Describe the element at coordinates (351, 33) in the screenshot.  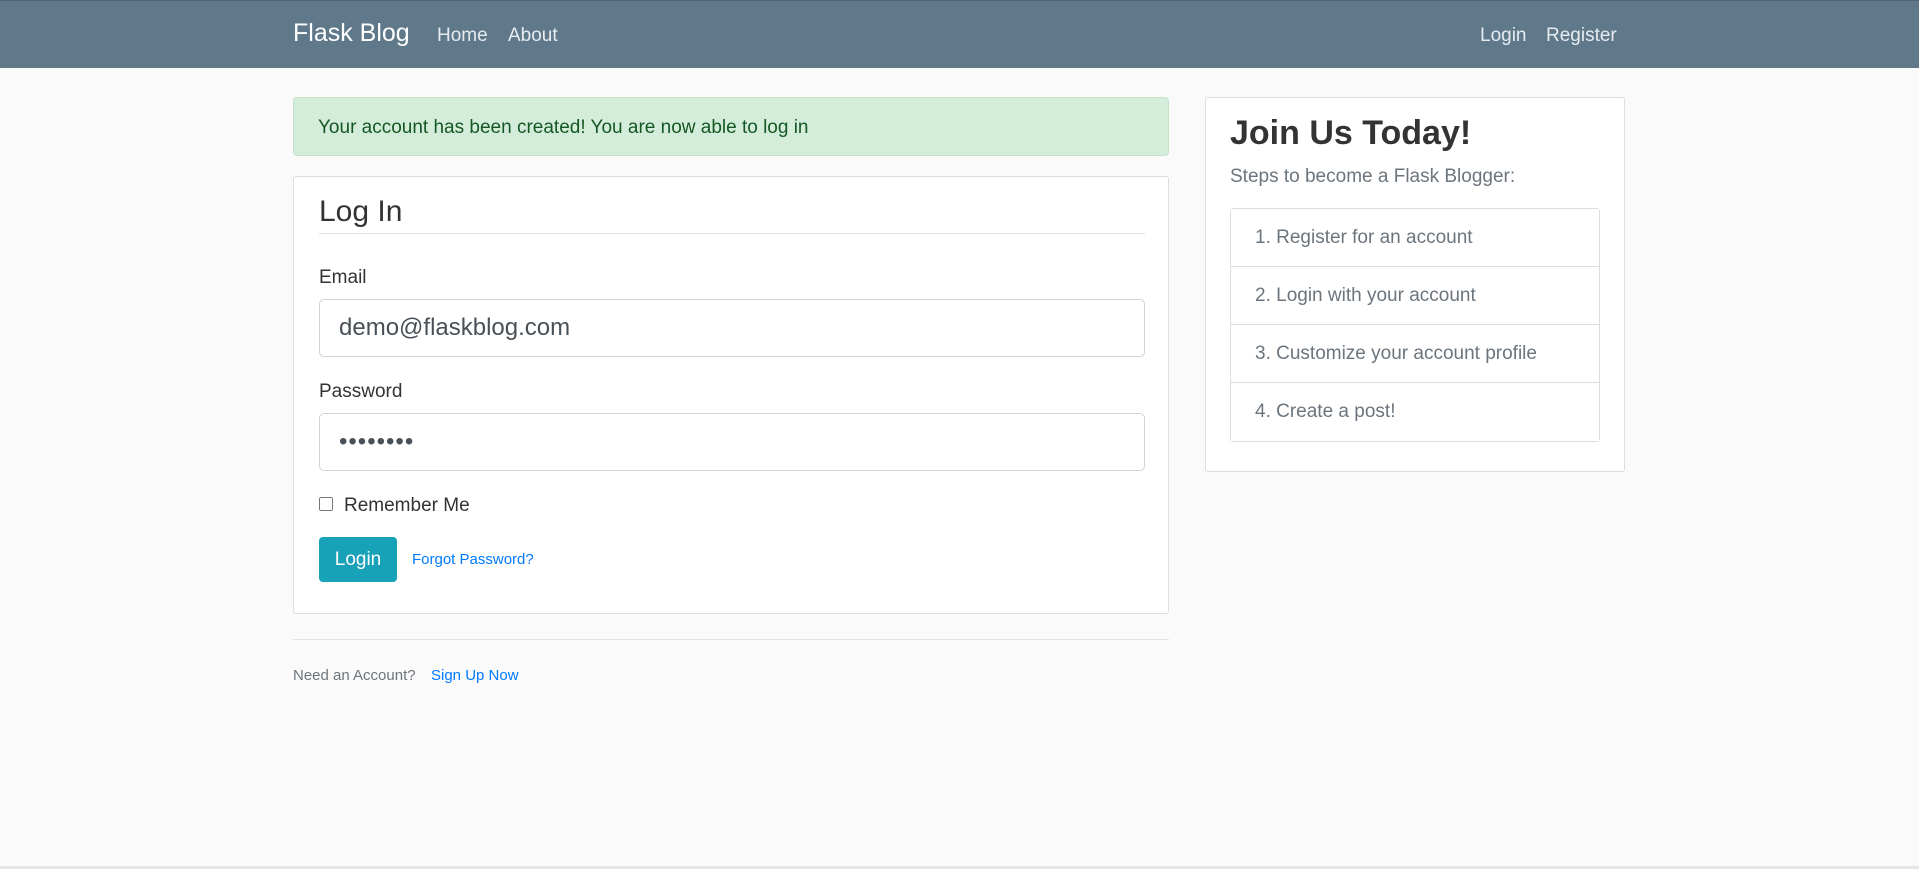
I see `brand-link: Flask Blog` at that location.